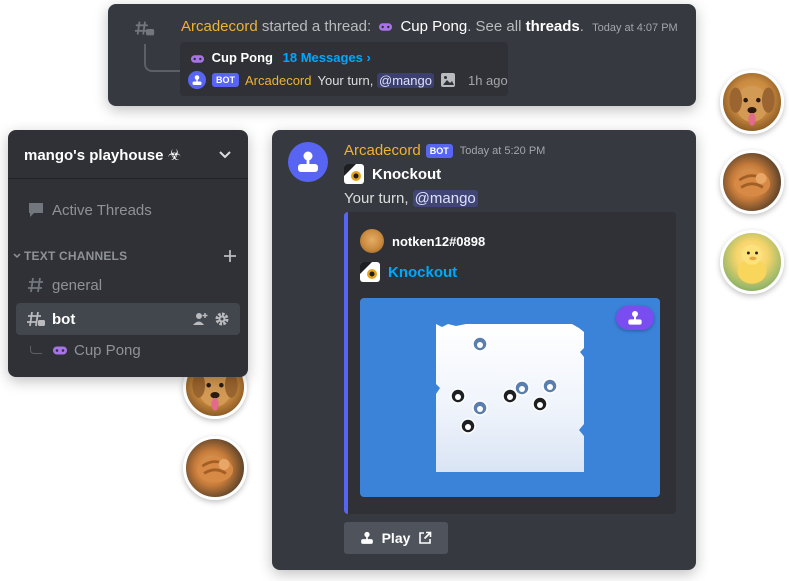 The width and height of the screenshot is (789, 581). What do you see at coordinates (382, 150) in the screenshot?
I see `message-author: Arcadecord` at bounding box center [382, 150].